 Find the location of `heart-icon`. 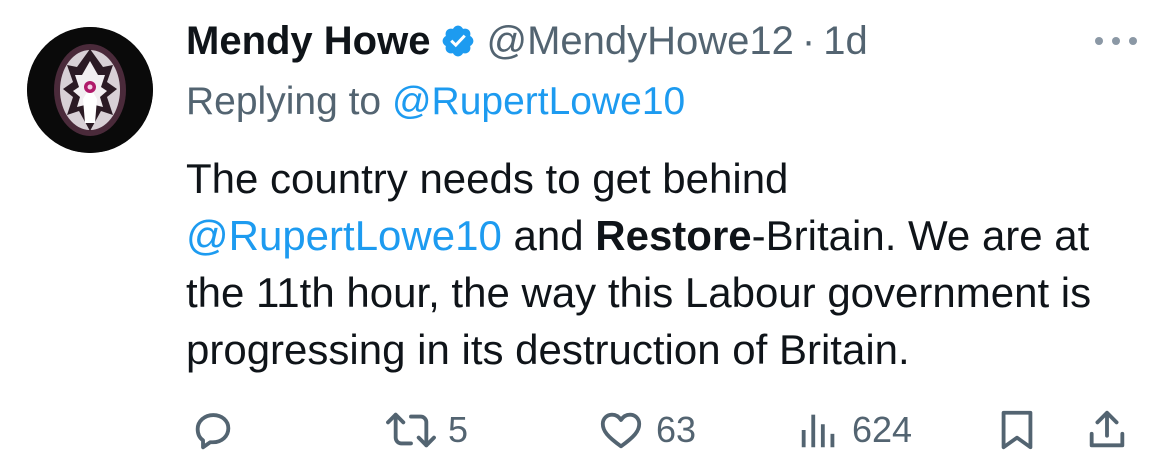

heart-icon is located at coordinates (621, 430).